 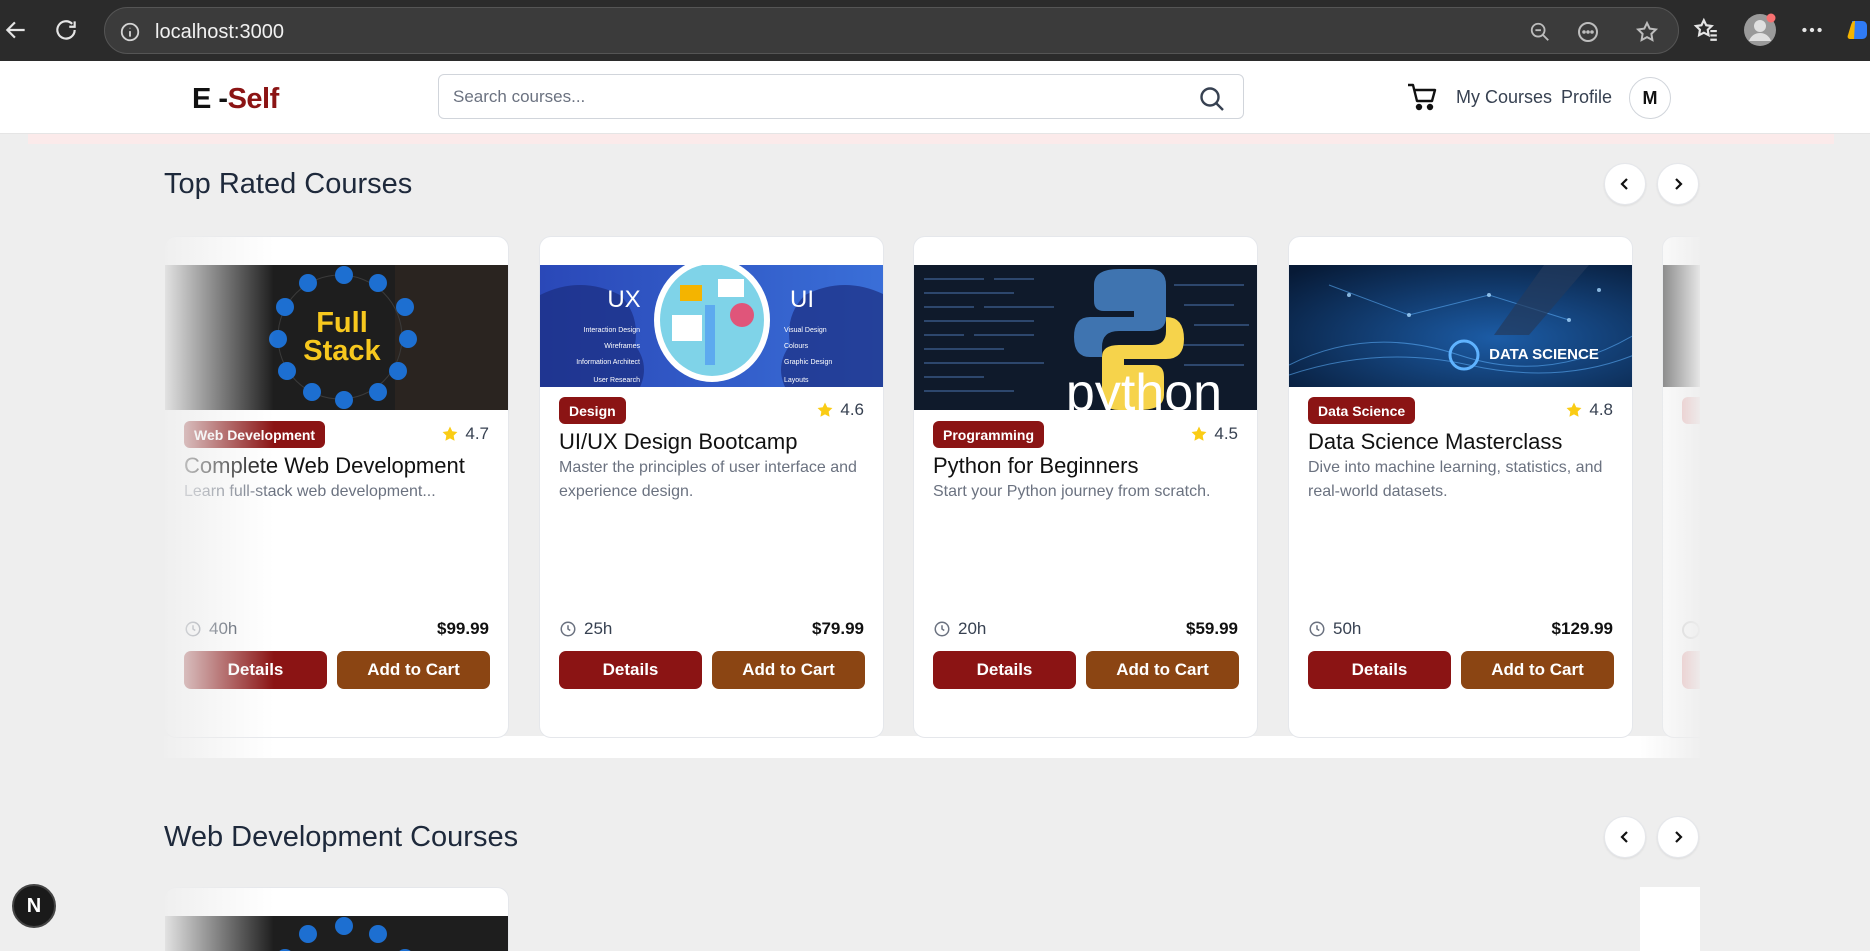 What do you see at coordinates (1858, 30) in the screenshot?
I see `copilot-icon` at bounding box center [1858, 30].